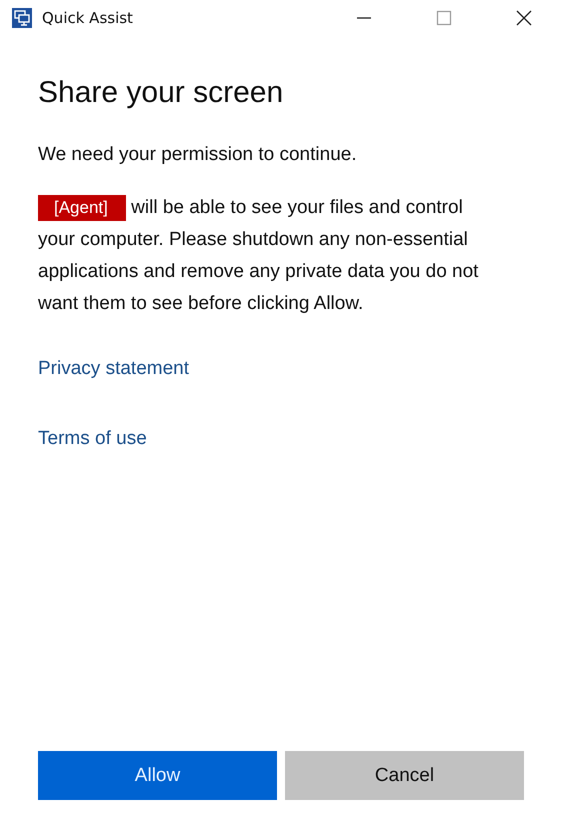 This screenshot has width=562, height=821. What do you see at coordinates (87, 18) in the screenshot?
I see `window-title: Quick Assist` at bounding box center [87, 18].